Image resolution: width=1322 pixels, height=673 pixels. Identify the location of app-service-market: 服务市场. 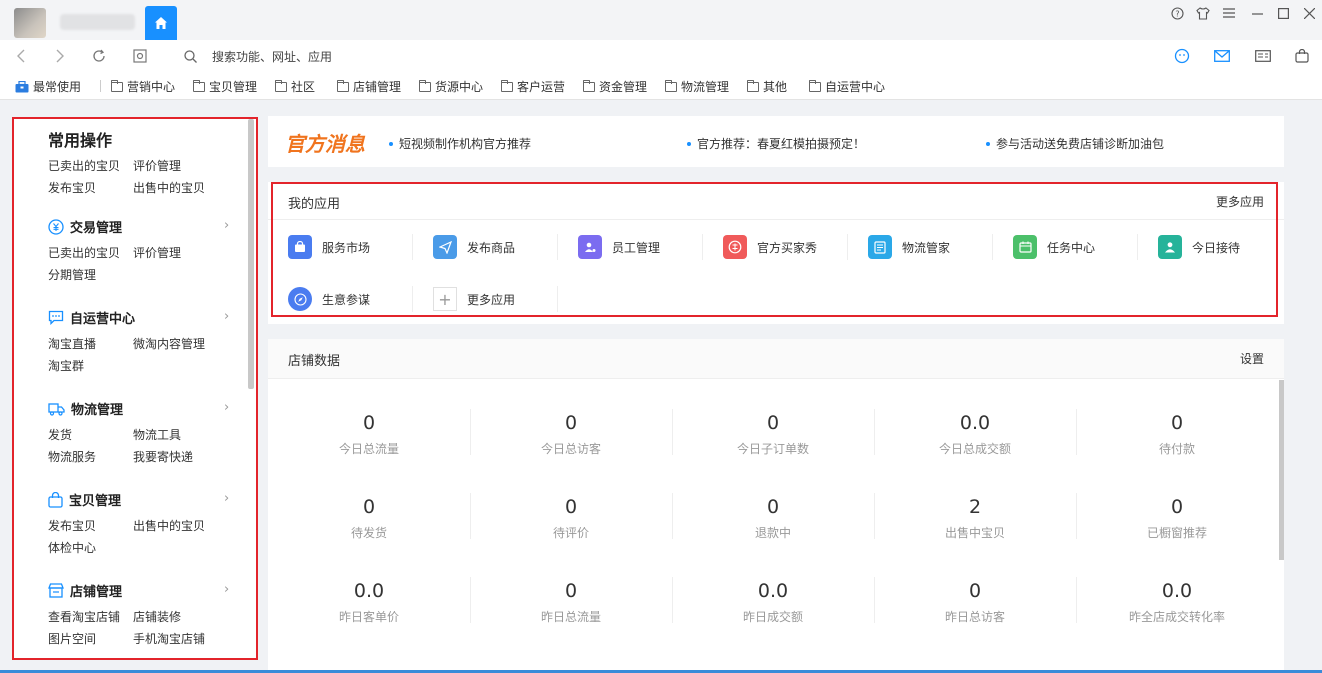
(329, 247).